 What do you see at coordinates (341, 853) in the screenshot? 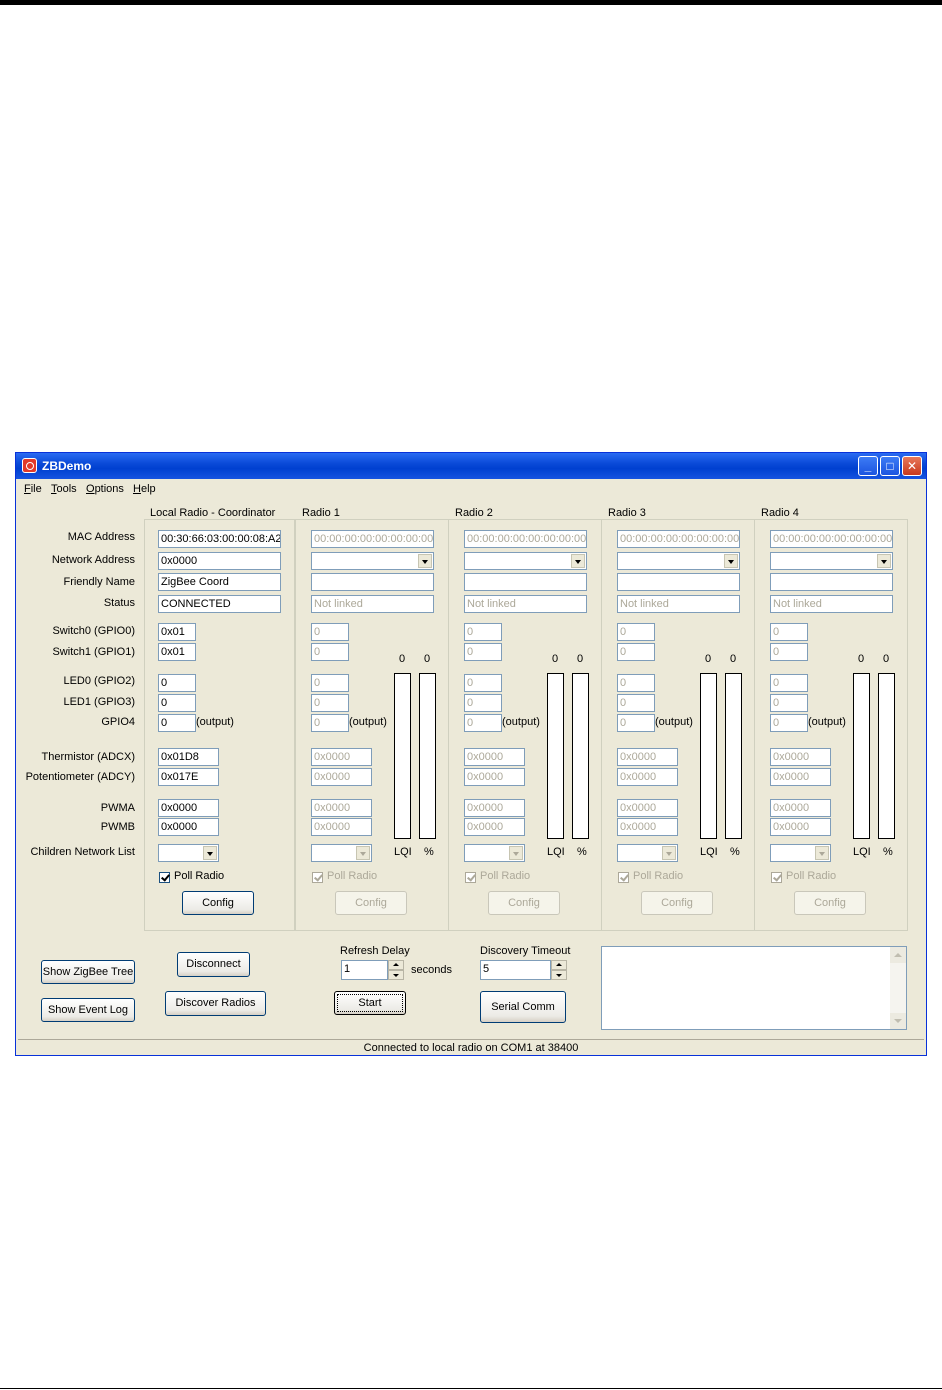
I see `radio-1-children-dropdown` at bounding box center [341, 853].